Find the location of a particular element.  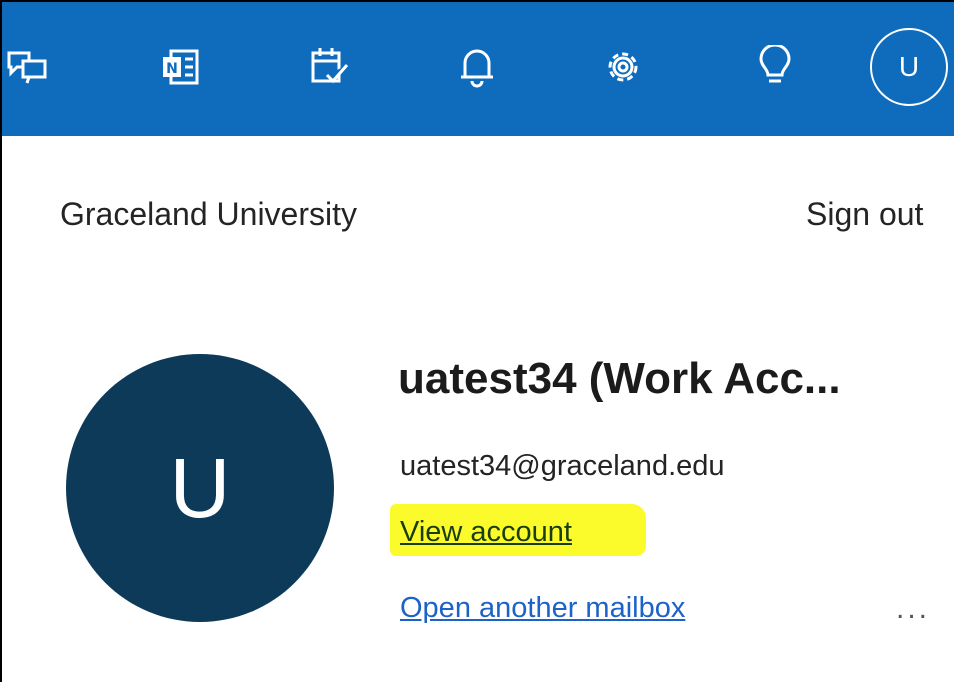

profile-avatar-initial: U is located at coordinates (200, 487).